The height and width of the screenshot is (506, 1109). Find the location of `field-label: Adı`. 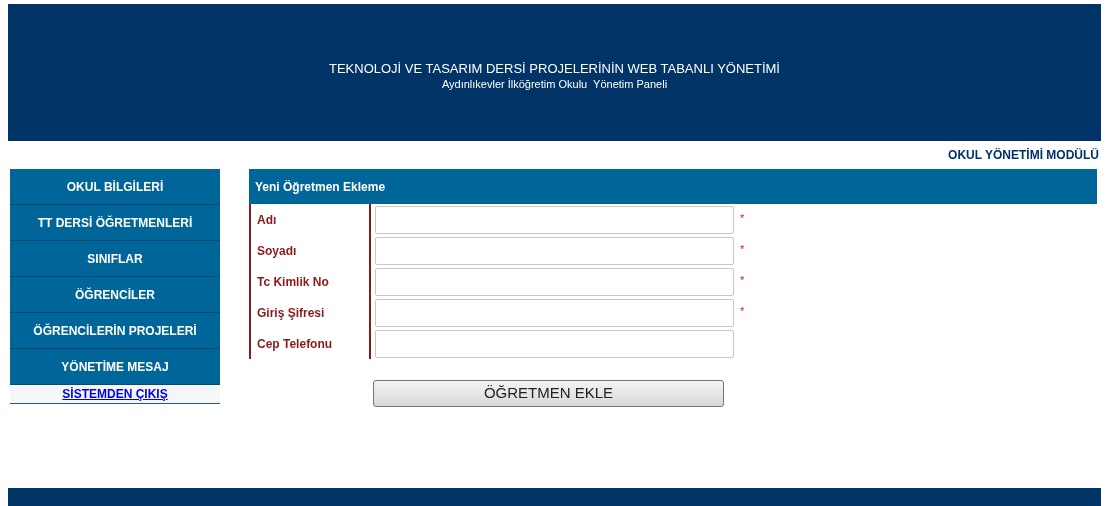

field-label: Adı is located at coordinates (267, 220).